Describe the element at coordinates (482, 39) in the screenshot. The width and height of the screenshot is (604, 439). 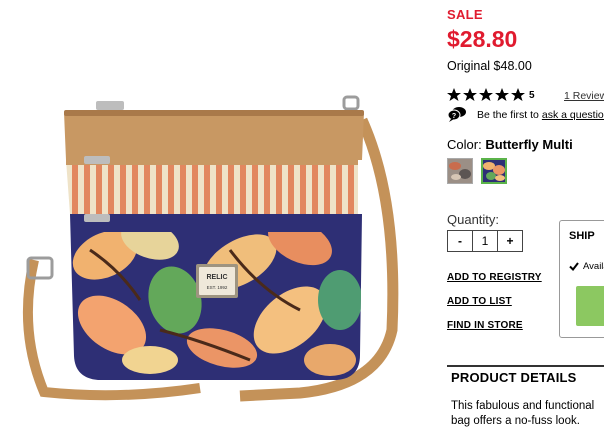
I see `sale-price: $28.80` at that location.